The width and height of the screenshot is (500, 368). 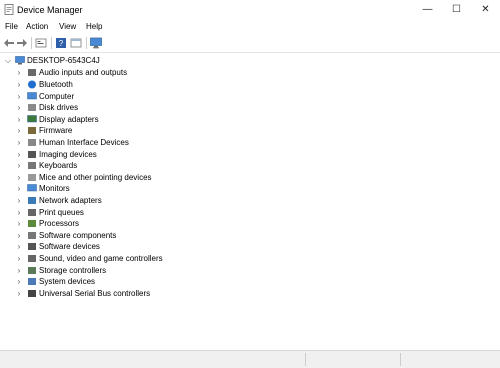 What do you see at coordinates (84, 142) in the screenshot?
I see `tree-category-label: Human Interface Devices` at bounding box center [84, 142].